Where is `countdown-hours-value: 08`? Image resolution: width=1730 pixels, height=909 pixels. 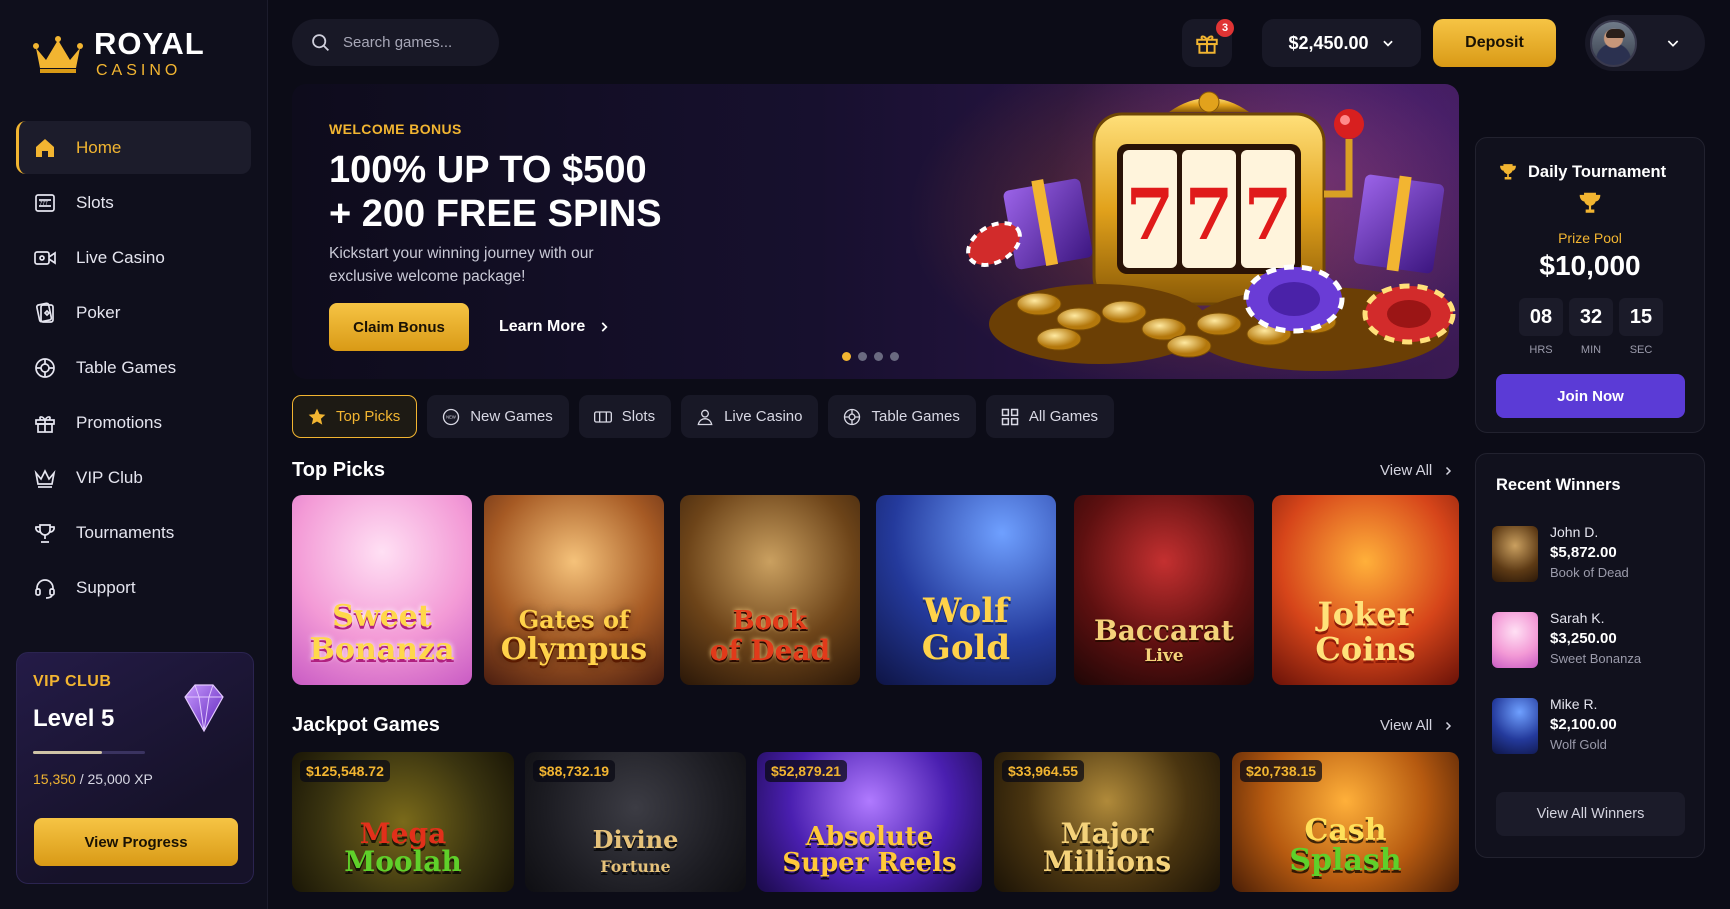 countdown-hours-value: 08 is located at coordinates (1541, 317).